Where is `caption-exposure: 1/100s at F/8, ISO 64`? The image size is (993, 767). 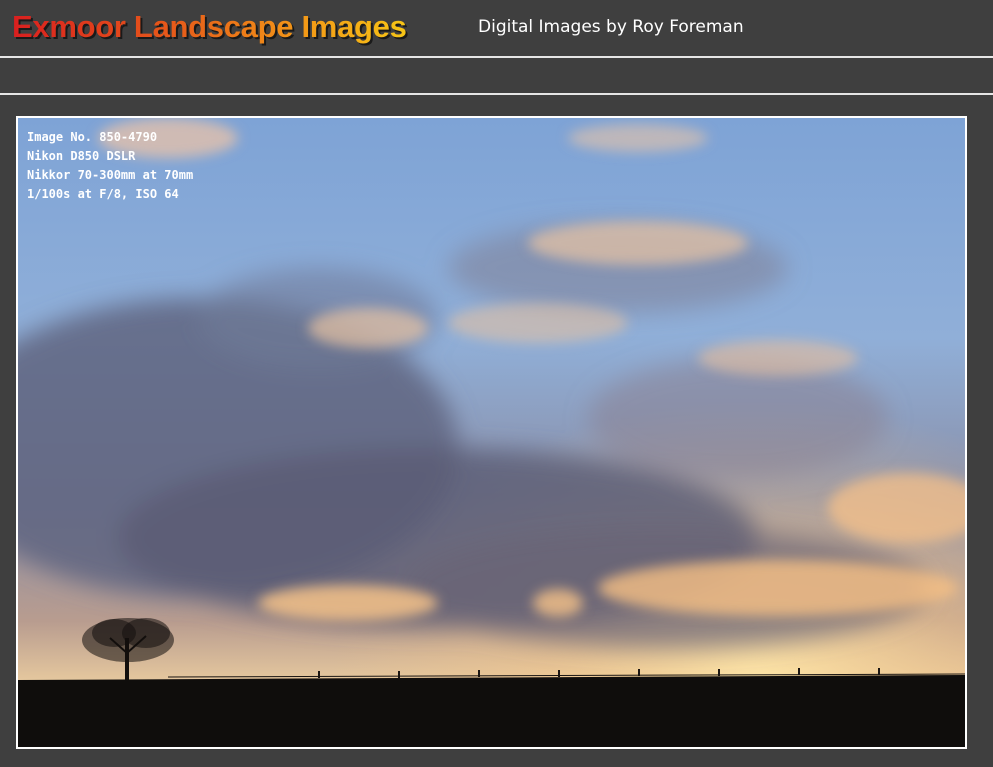 caption-exposure: 1/100s at F/8, ISO 64 is located at coordinates (103, 194).